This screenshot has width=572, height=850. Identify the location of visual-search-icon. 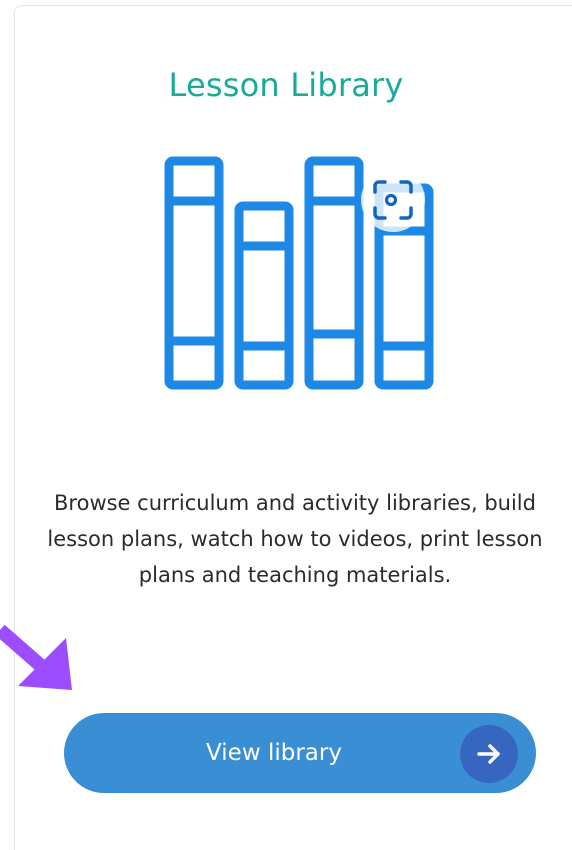
(393, 200).